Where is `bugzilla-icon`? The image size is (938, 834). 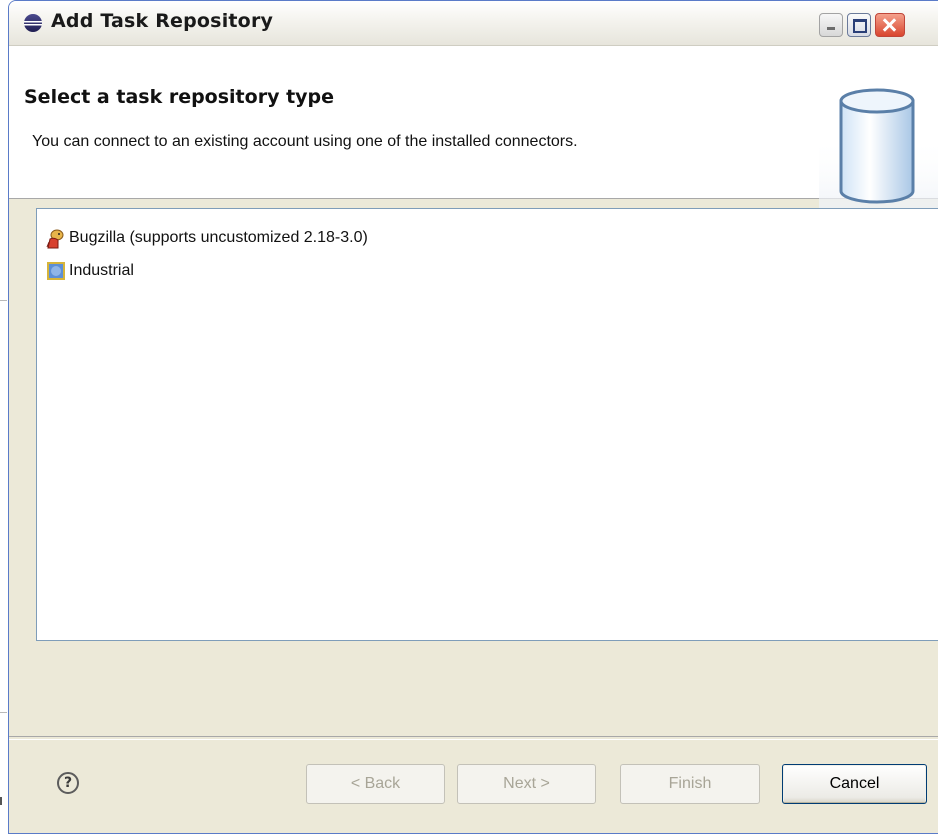 bugzilla-icon is located at coordinates (55, 239).